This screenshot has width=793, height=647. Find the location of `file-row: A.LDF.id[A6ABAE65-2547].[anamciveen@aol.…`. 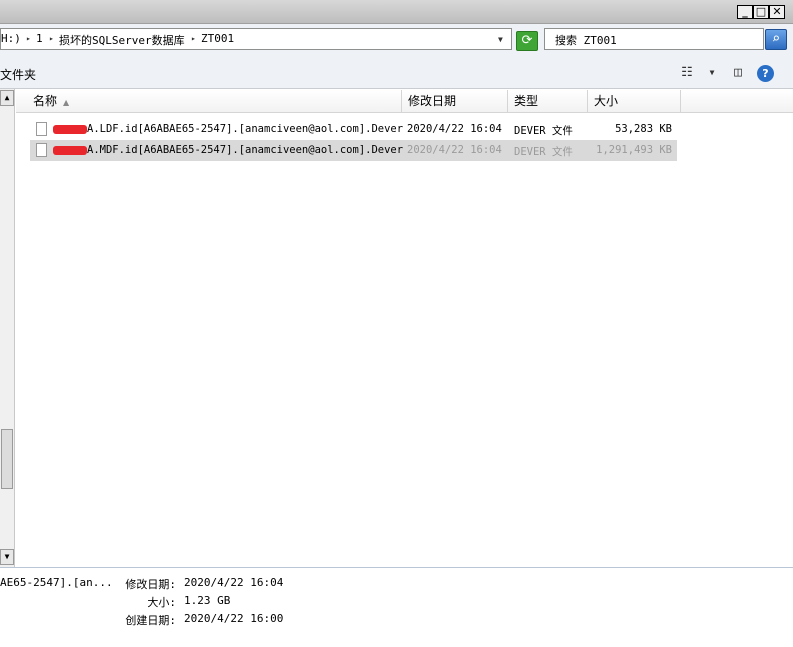

file-row: A.LDF.id[A6ABAE65-2547].[anamciveen@aol.… is located at coordinates (353, 129).